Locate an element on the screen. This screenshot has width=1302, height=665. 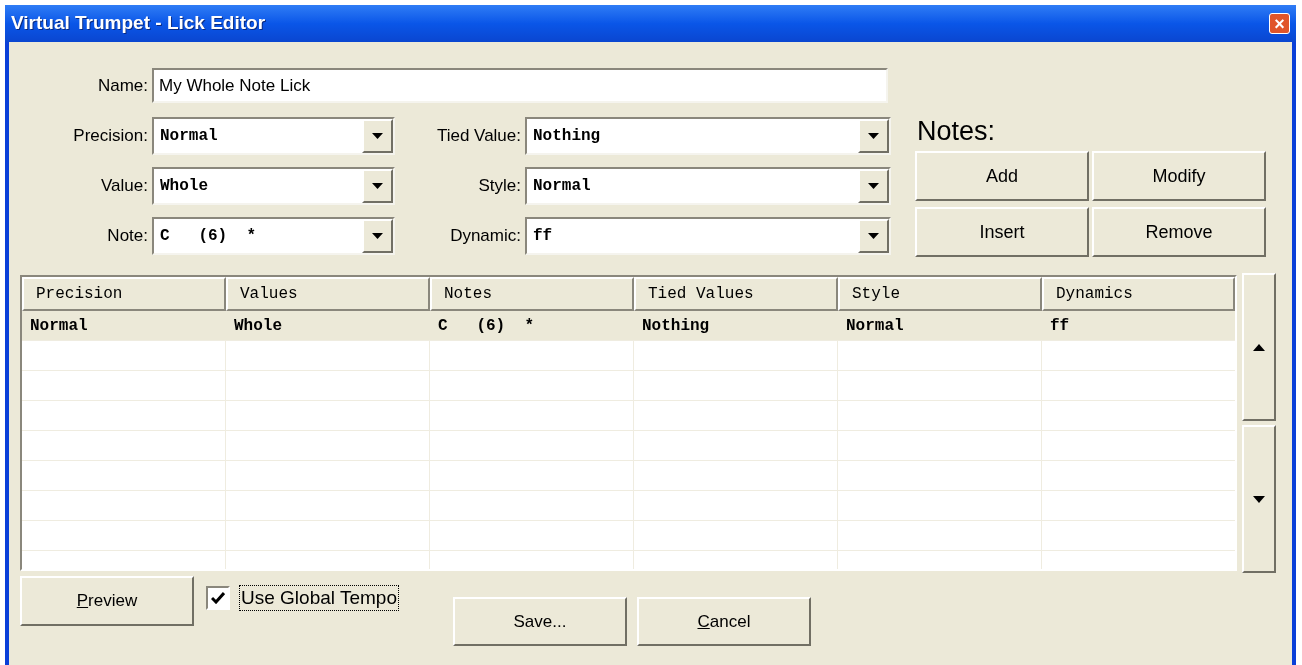
table-cell-text: Nothing is located at coordinates (676, 326).